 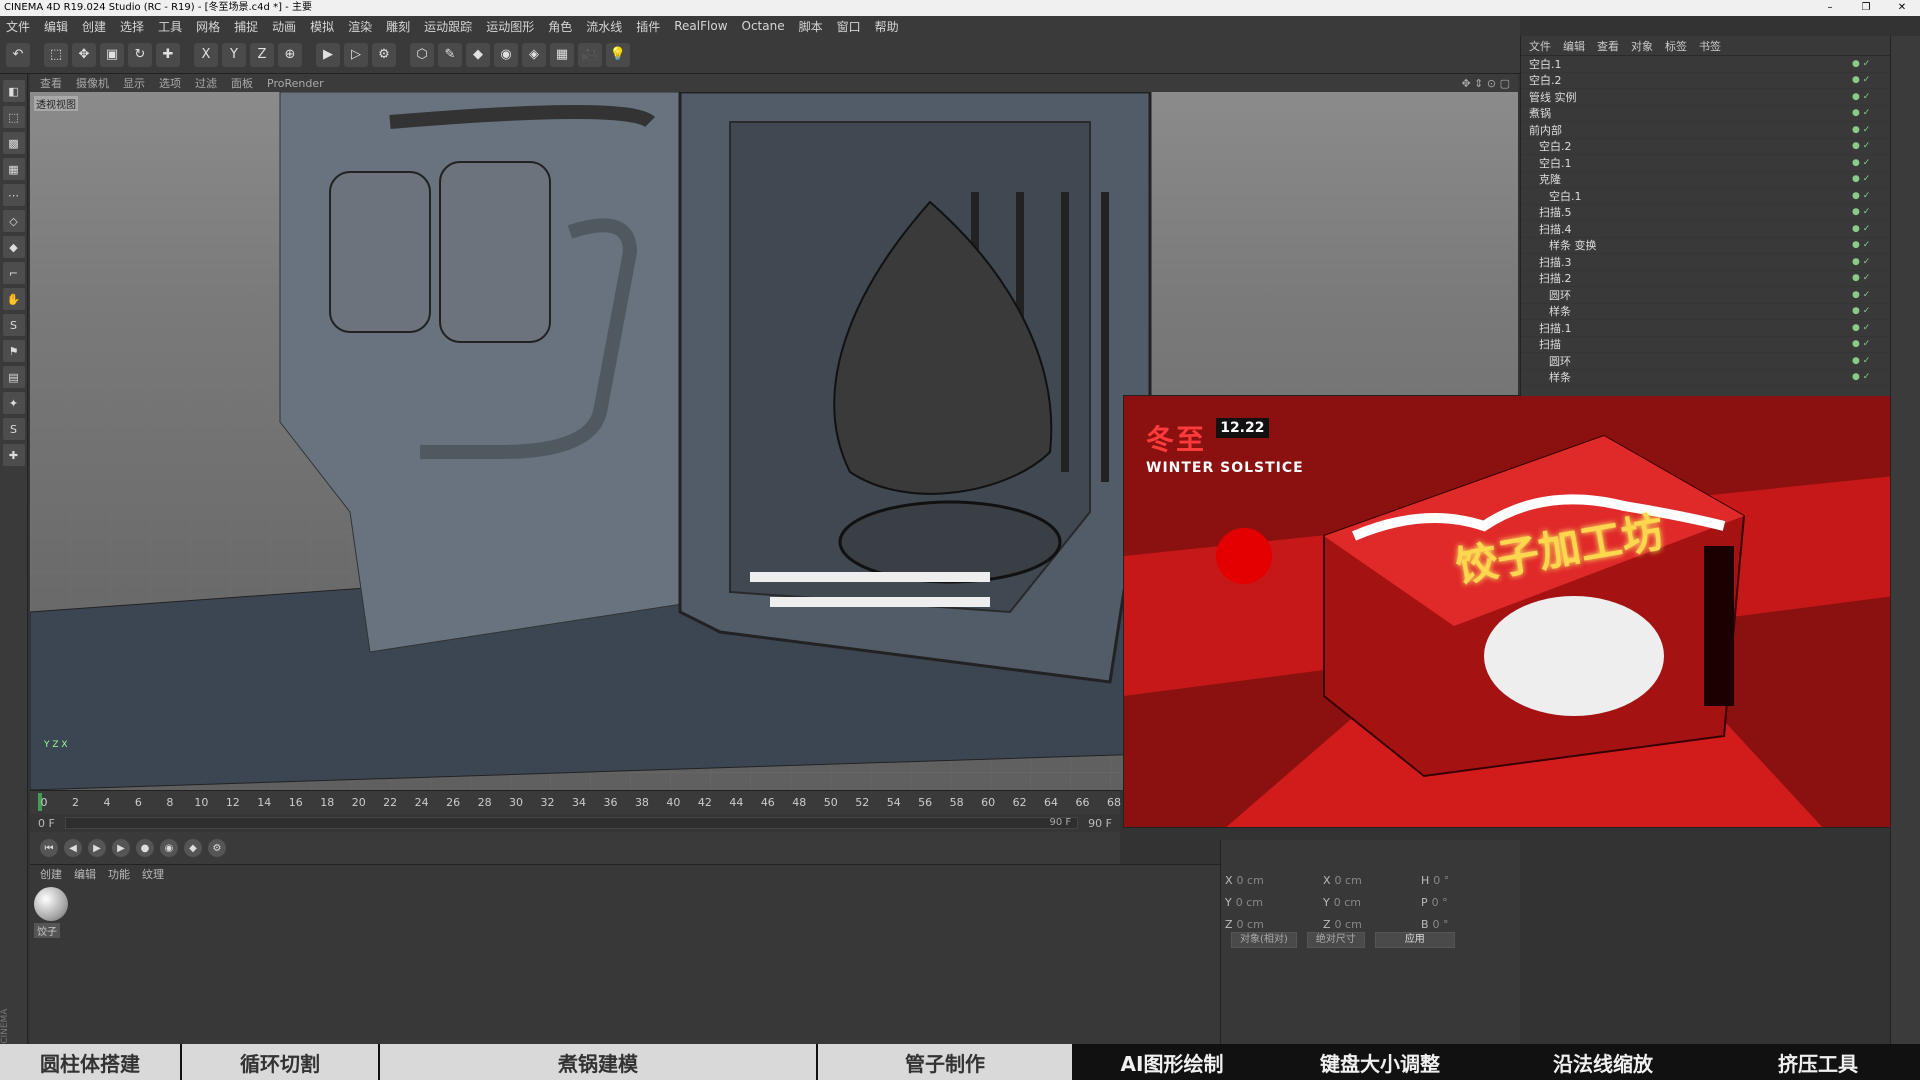 I want to click on keyframe-icon: ◆, so click(x=193, y=848).